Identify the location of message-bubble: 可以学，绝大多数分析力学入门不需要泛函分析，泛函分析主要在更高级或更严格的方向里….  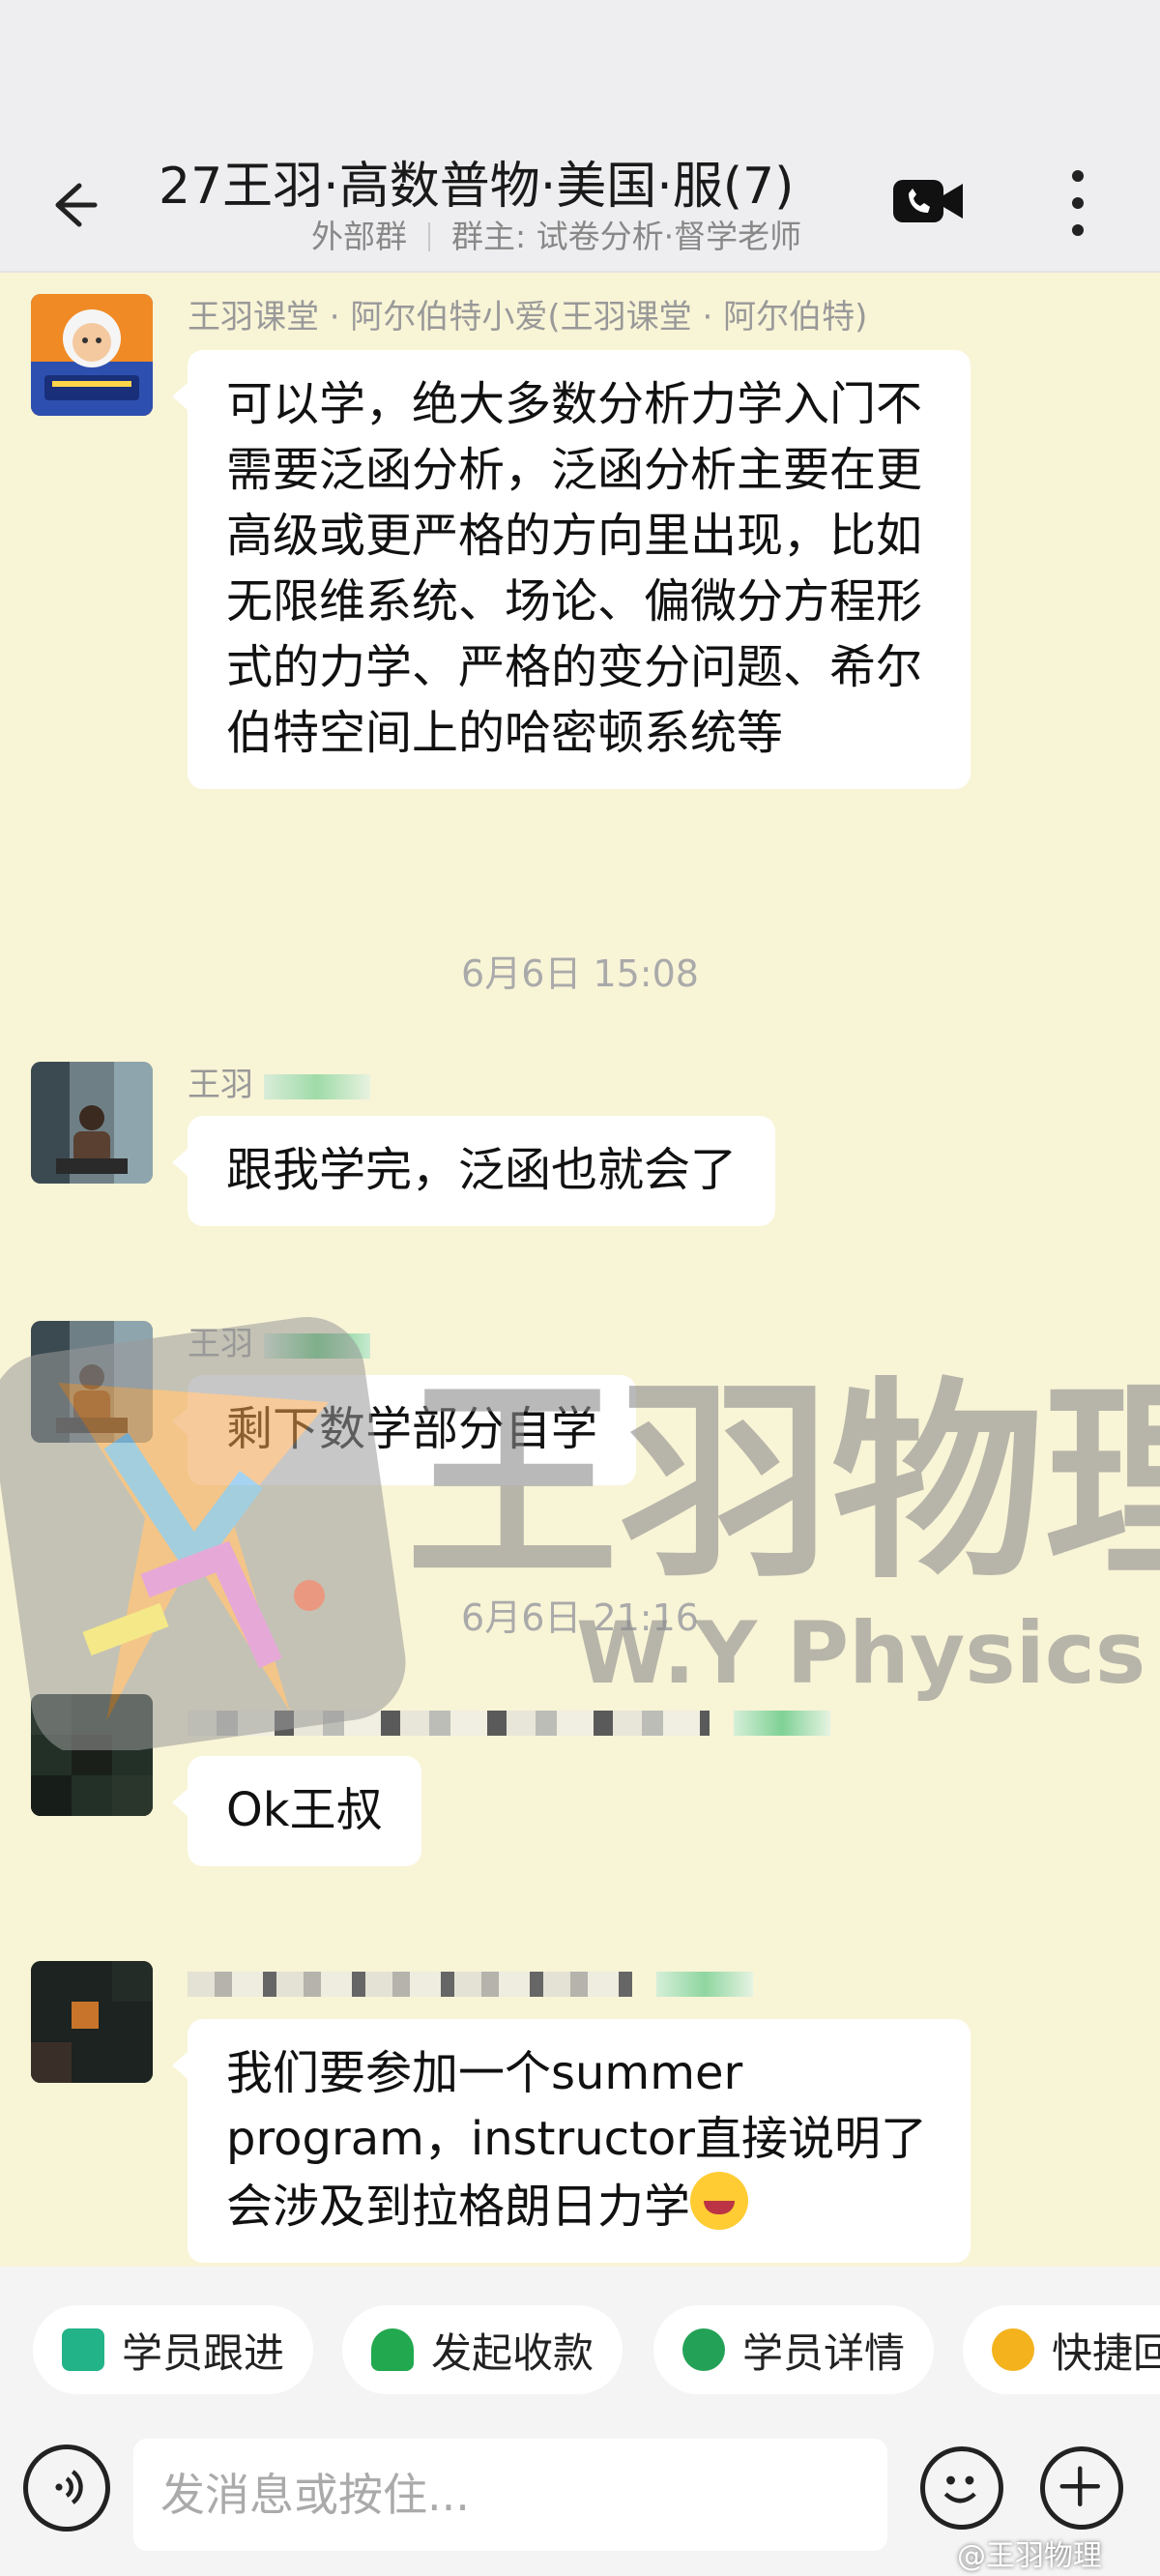
(571, 569).